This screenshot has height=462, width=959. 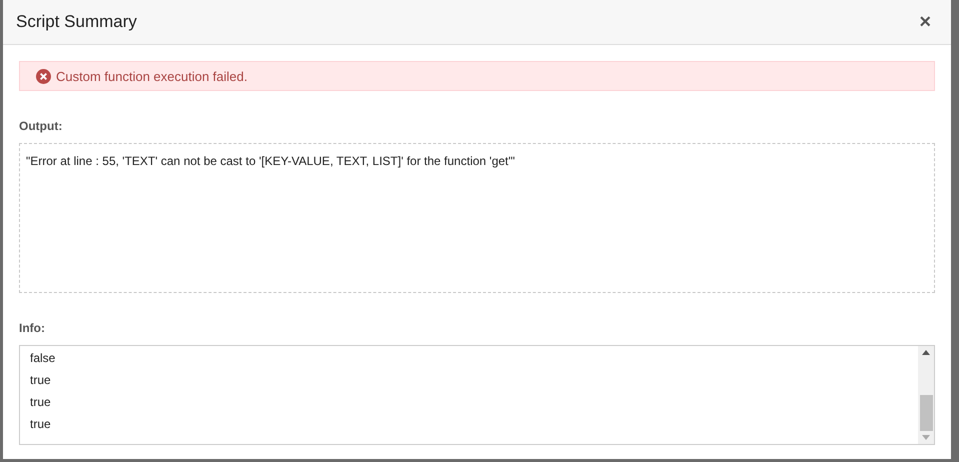 I want to click on alert-message: Custom function execution failed., so click(x=152, y=76).